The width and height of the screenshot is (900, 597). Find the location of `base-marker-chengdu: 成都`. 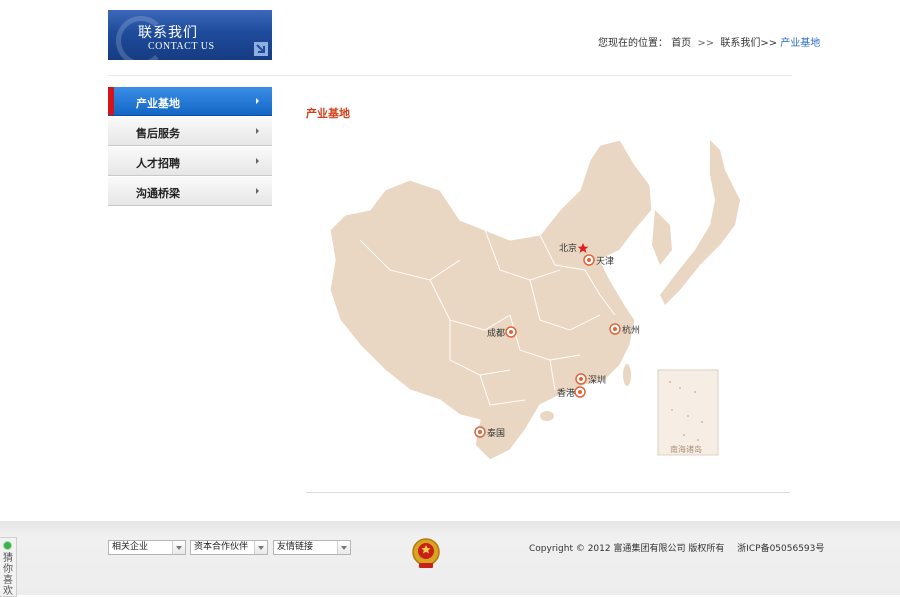

base-marker-chengdu: 成都 is located at coordinates (502, 332).